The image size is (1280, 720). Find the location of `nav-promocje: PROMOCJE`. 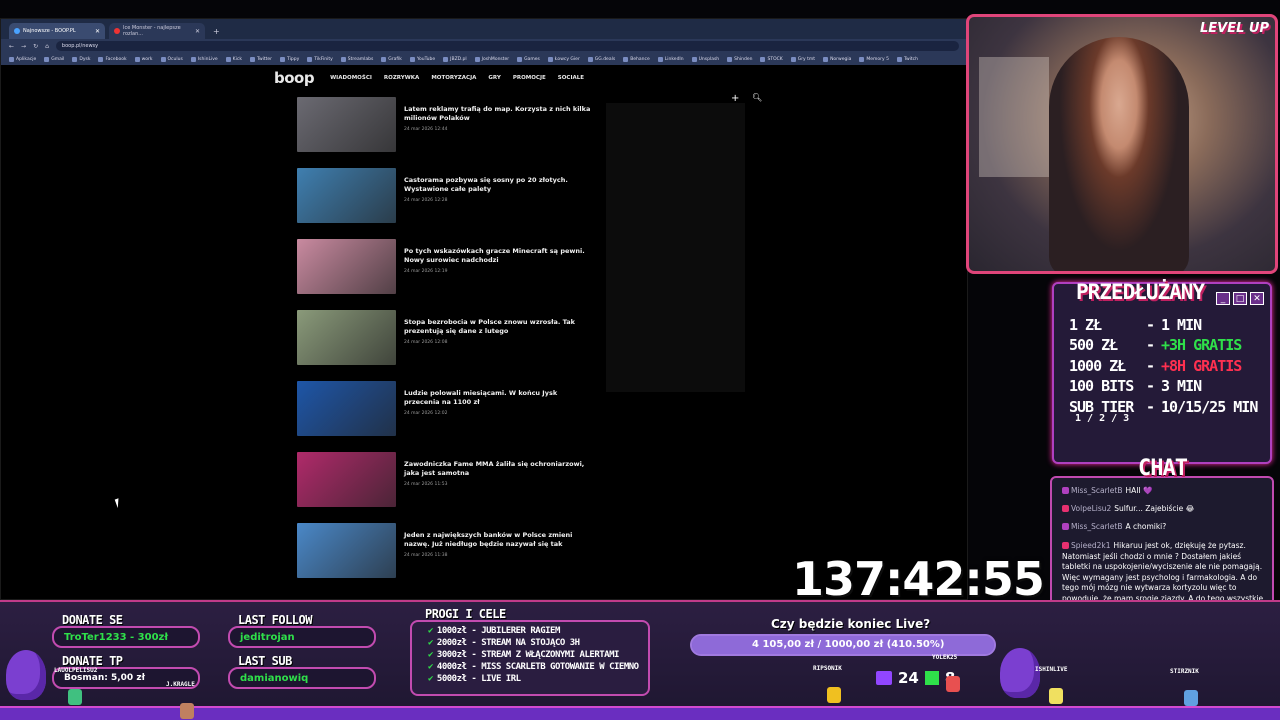

nav-promocje: PROMOCJE is located at coordinates (529, 78).